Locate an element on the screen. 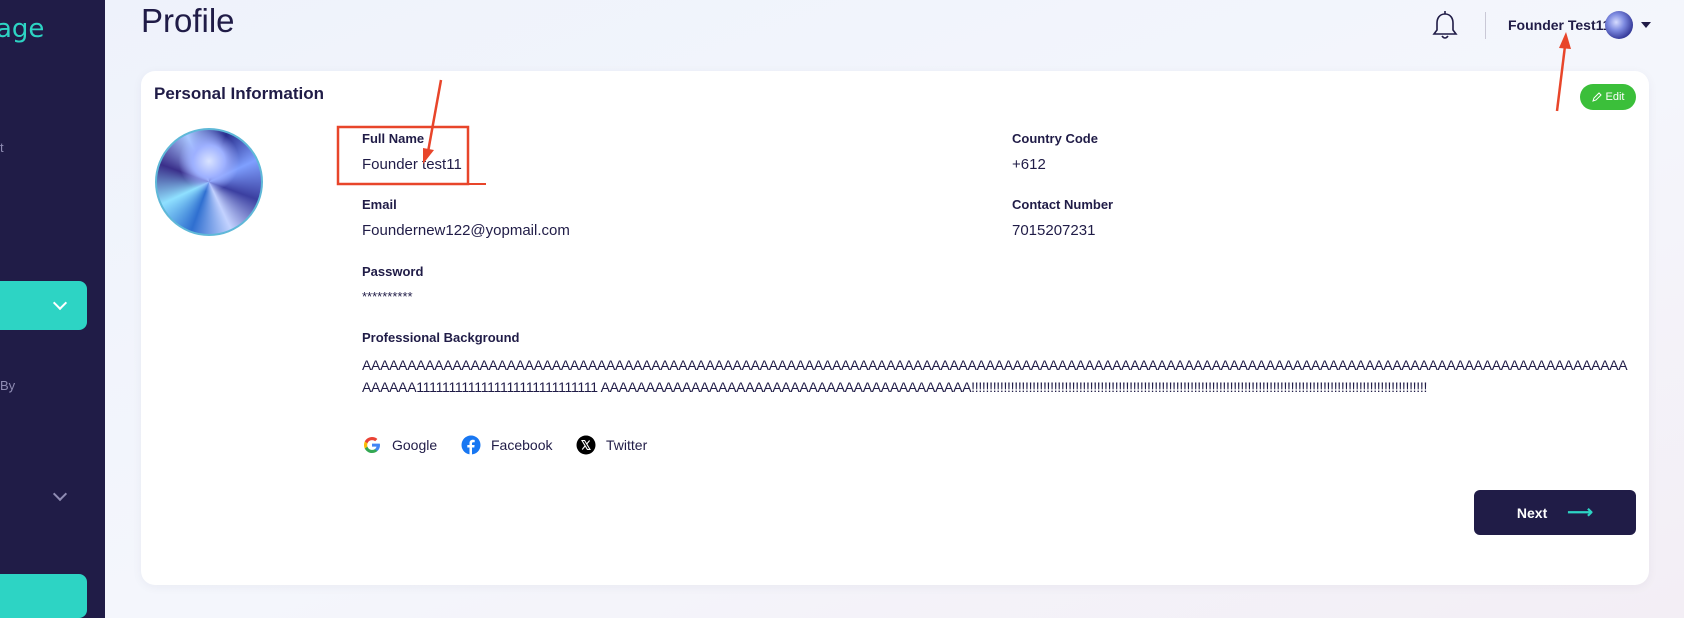 The height and width of the screenshot is (618, 1684). google-label: Google is located at coordinates (415, 445).